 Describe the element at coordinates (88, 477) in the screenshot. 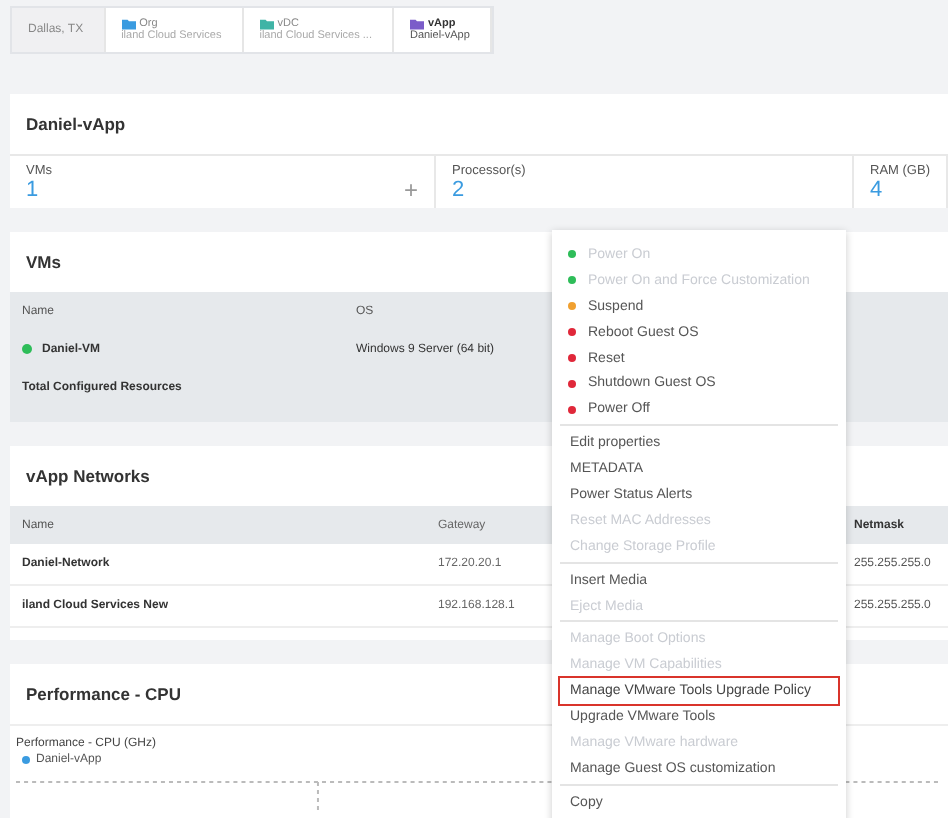

I see `card-title: vApp Networks` at that location.